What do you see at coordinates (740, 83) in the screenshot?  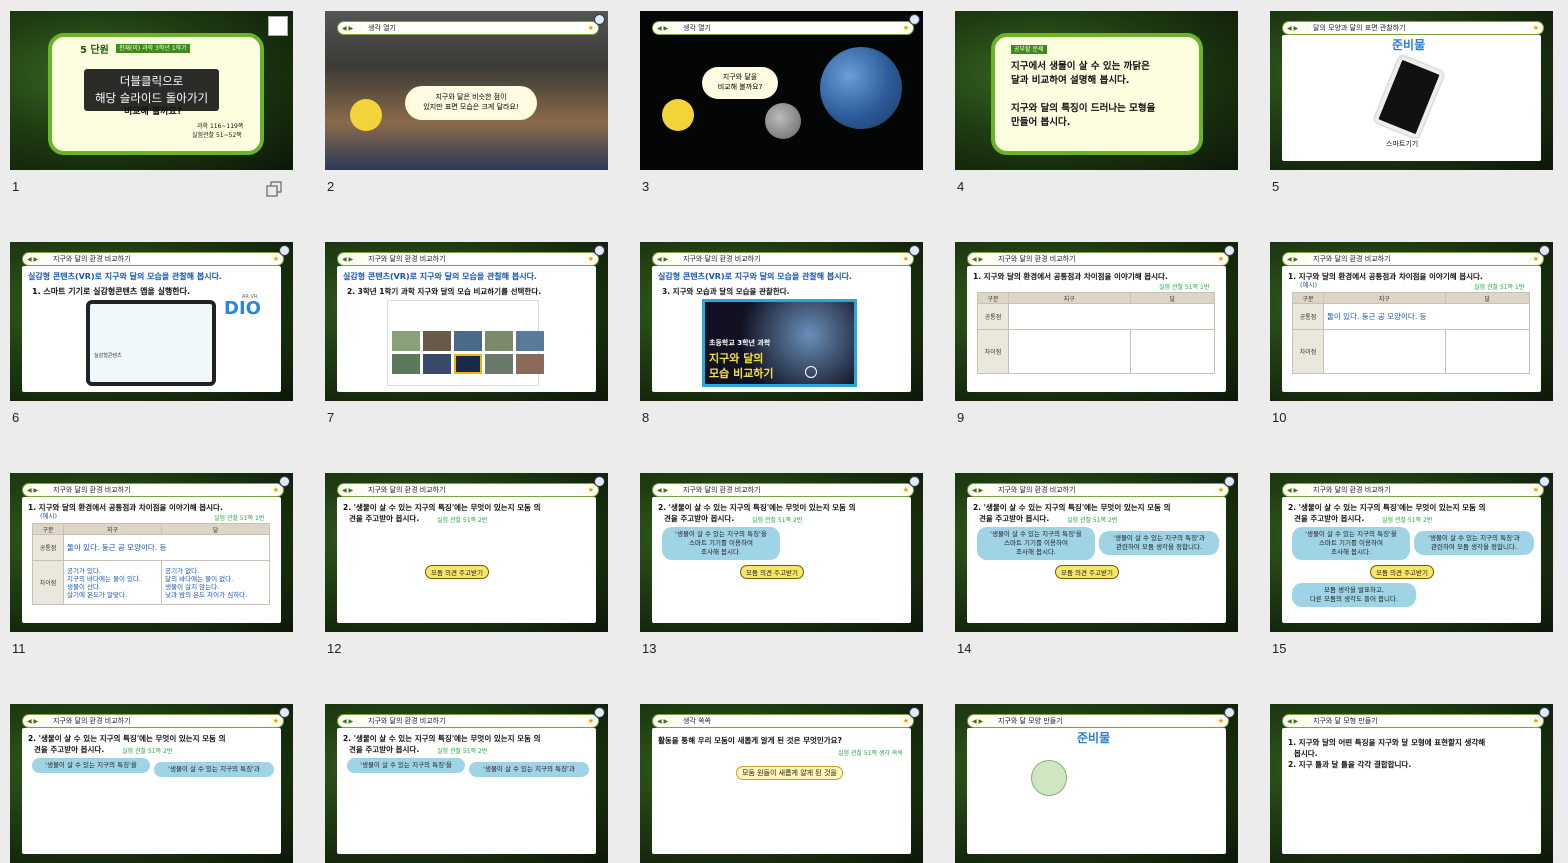 I see `speech-bubble: 지구와 달을 비교해 볼까요?` at bounding box center [740, 83].